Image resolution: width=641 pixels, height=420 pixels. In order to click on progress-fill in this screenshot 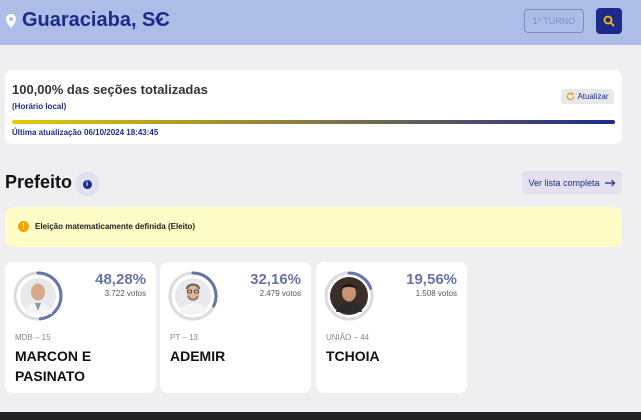, I will do `click(313, 122)`.